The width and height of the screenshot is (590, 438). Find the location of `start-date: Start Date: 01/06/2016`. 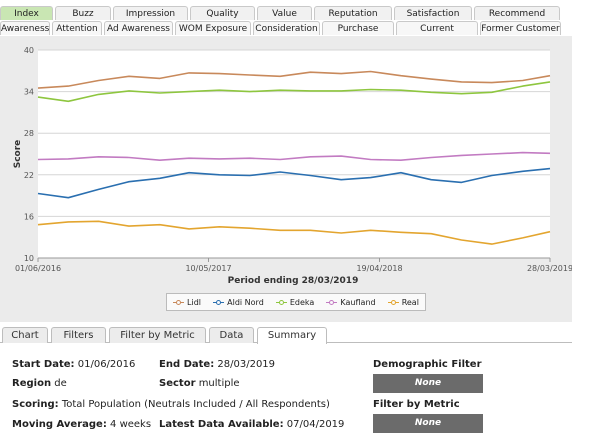

start-date: Start Date: 01/06/2016 is located at coordinates (73, 364).